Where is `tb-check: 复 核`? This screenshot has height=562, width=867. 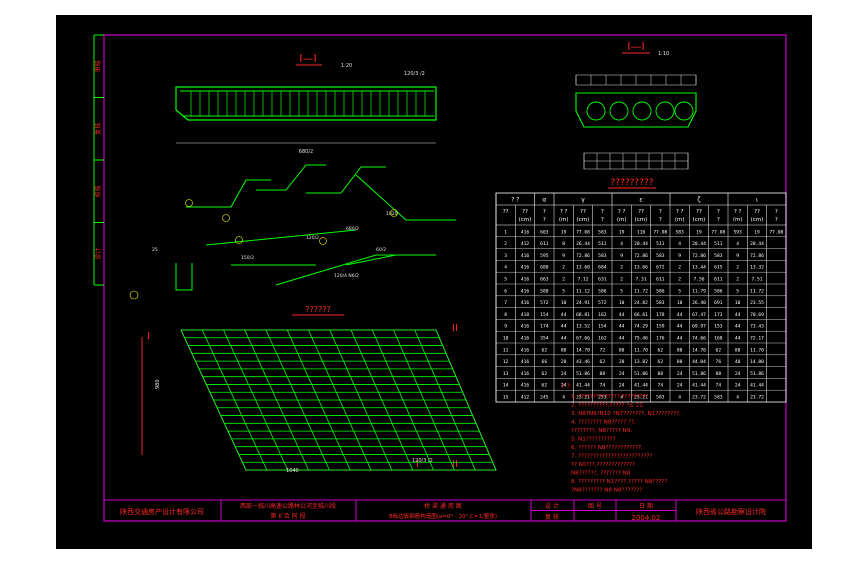 tb-check: 复 核 is located at coordinates (552, 517).